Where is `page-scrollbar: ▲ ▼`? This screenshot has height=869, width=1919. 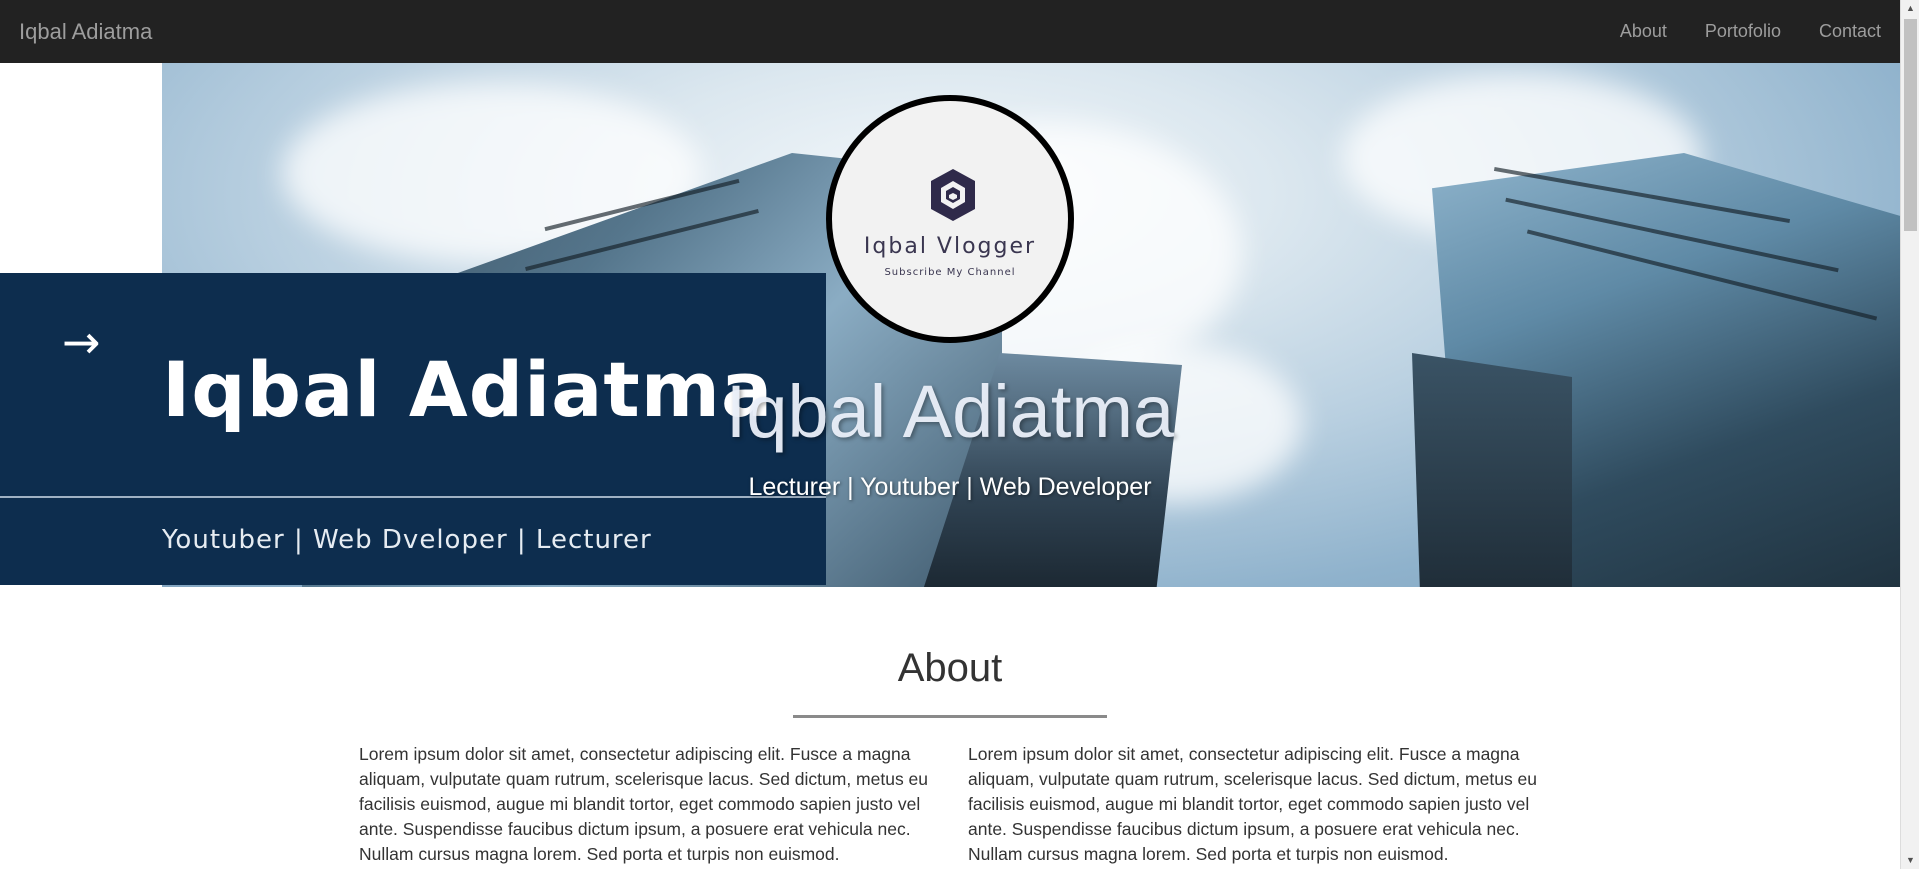 page-scrollbar: ▲ ▼ is located at coordinates (1909, 434).